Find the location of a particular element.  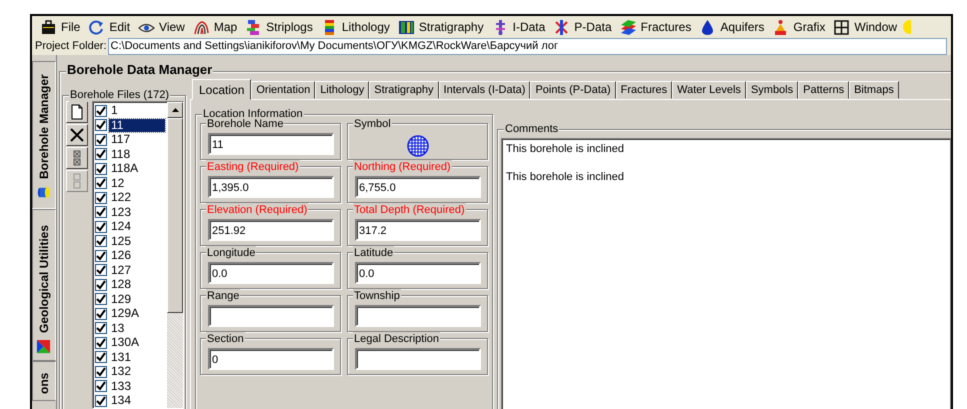

tab: Bitmaps is located at coordinates (874, 90).